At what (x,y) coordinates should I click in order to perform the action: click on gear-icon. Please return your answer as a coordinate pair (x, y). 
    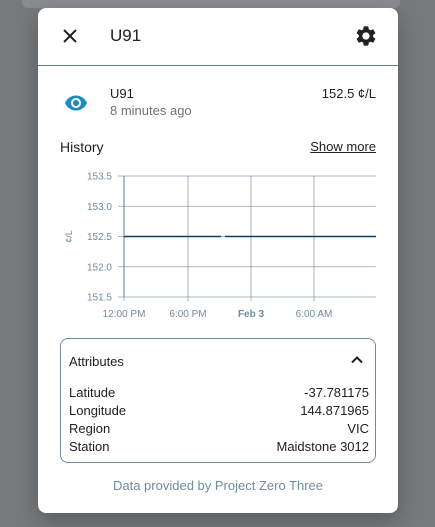
    Looking at the image, I should click on (366, 36).